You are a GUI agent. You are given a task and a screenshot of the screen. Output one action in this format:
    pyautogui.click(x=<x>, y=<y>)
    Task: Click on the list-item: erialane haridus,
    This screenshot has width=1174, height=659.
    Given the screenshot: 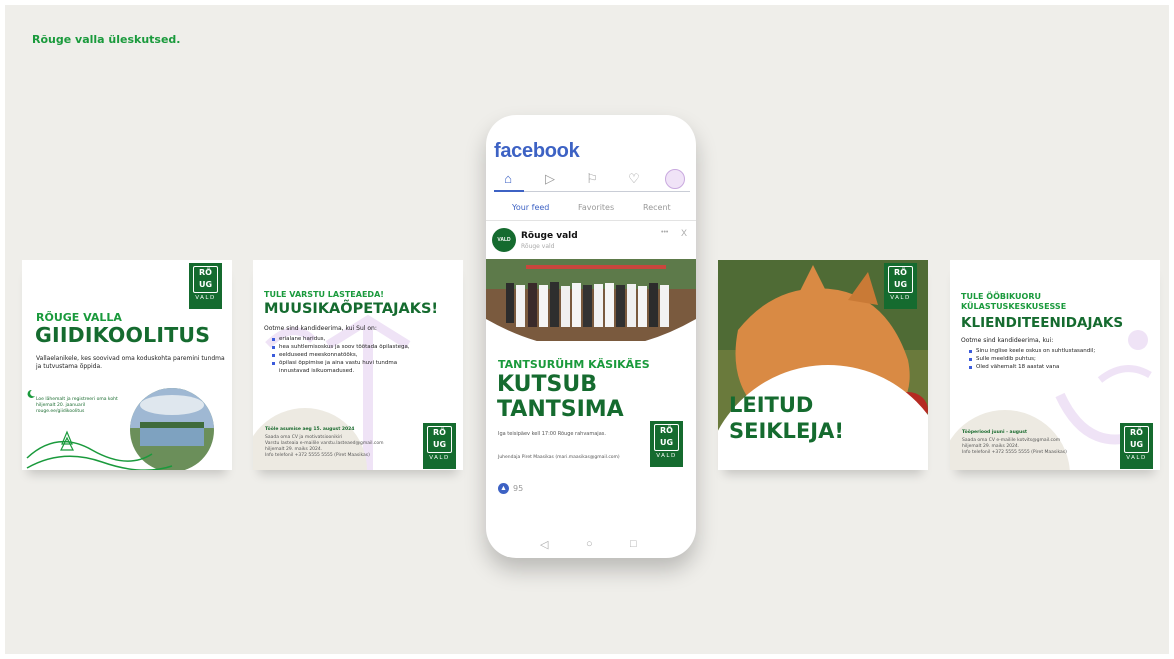 What is the action you would take?
    pyautogui.click(x=344, y=339)
    